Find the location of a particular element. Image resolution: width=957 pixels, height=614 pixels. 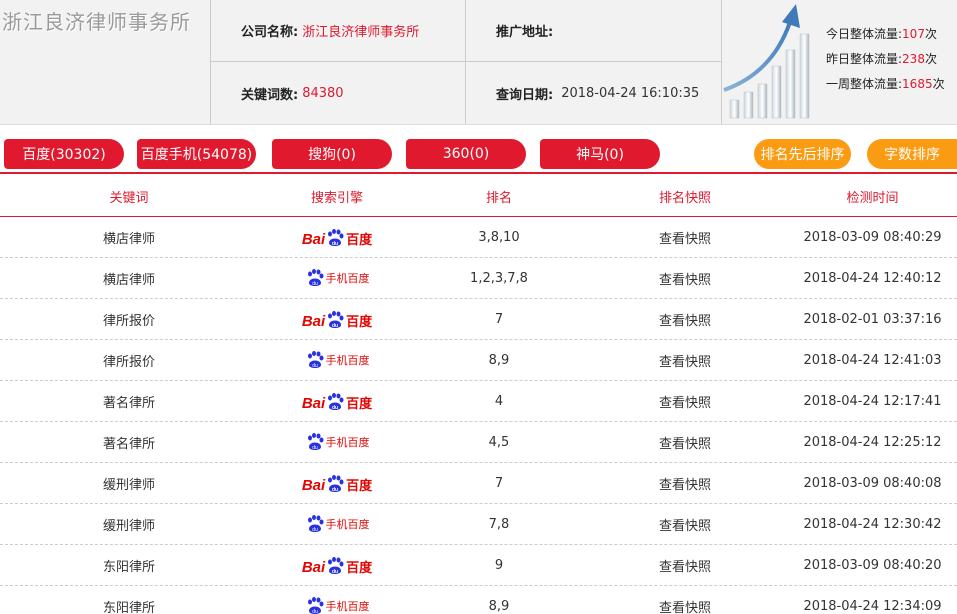

rank-cell: 9 is located at coordinates (499, 565).